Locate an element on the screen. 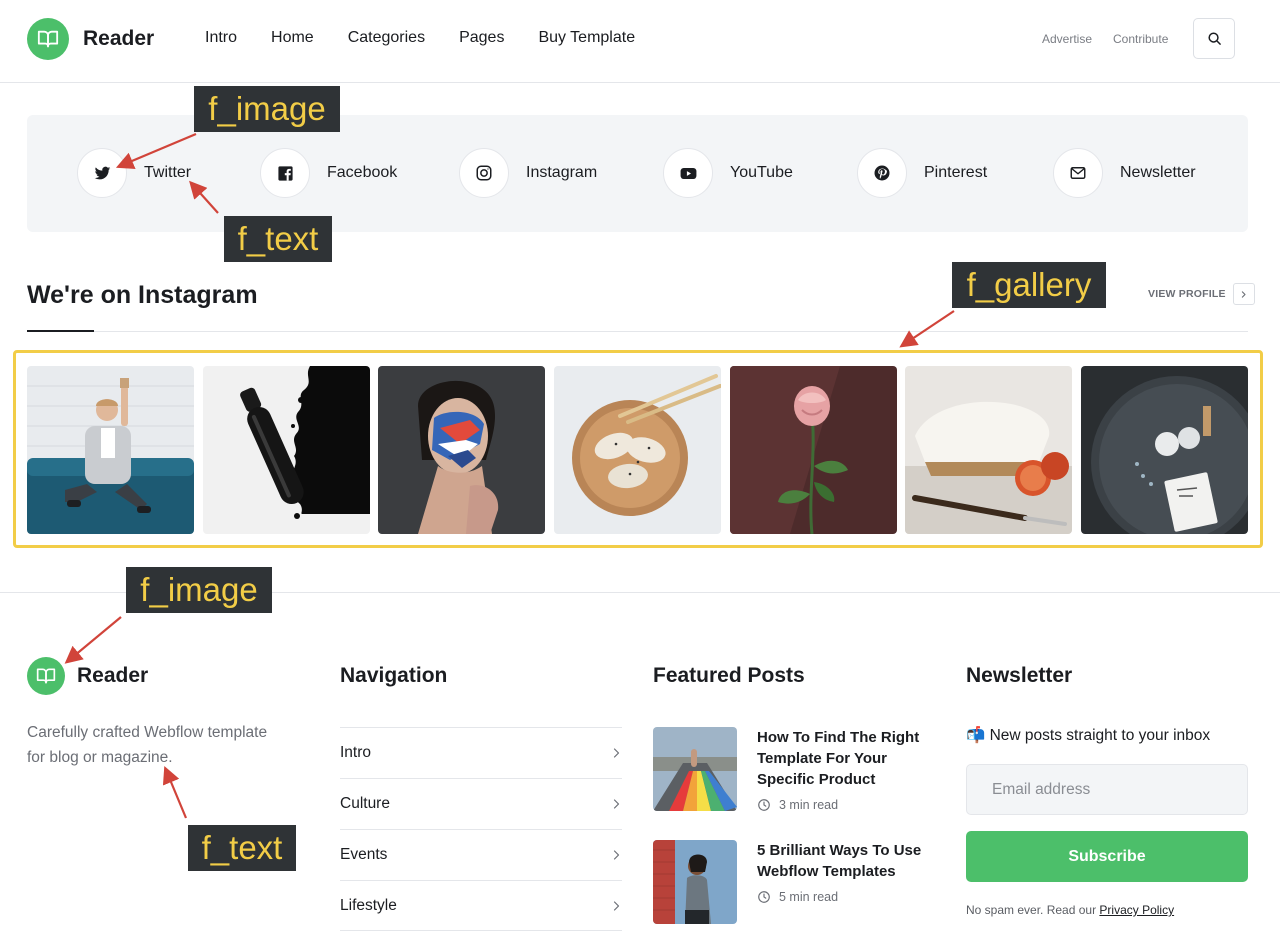 This screenshot has height=936, width=1280. post-thumbnail-road-photo is located at coordinates (695, 769).